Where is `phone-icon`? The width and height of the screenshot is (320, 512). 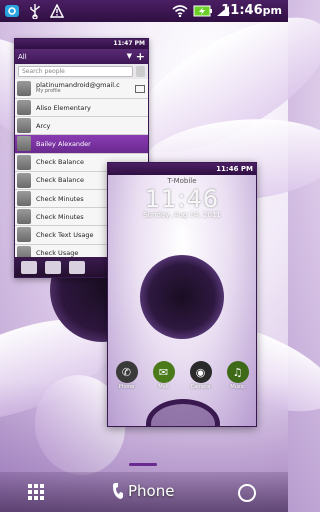
phone-icon is located at coordinates (118, 491).